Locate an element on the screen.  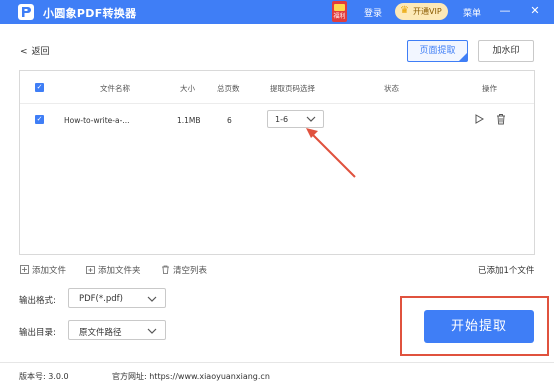
back-button: < 返回 is located at coordinates (35, 50).